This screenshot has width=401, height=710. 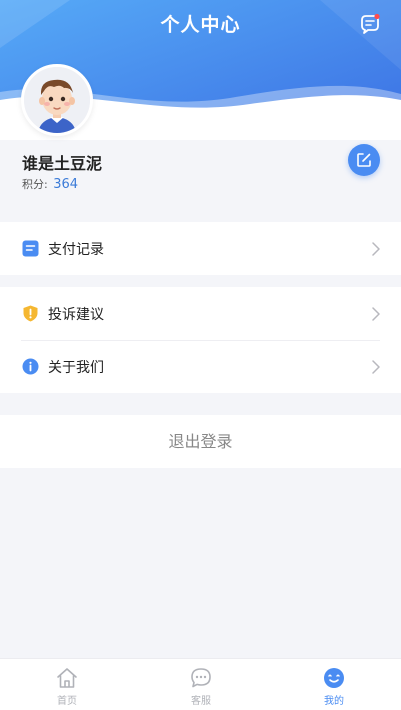 I want to click on points-info: 积分: 364, so click(x=50, y=184).